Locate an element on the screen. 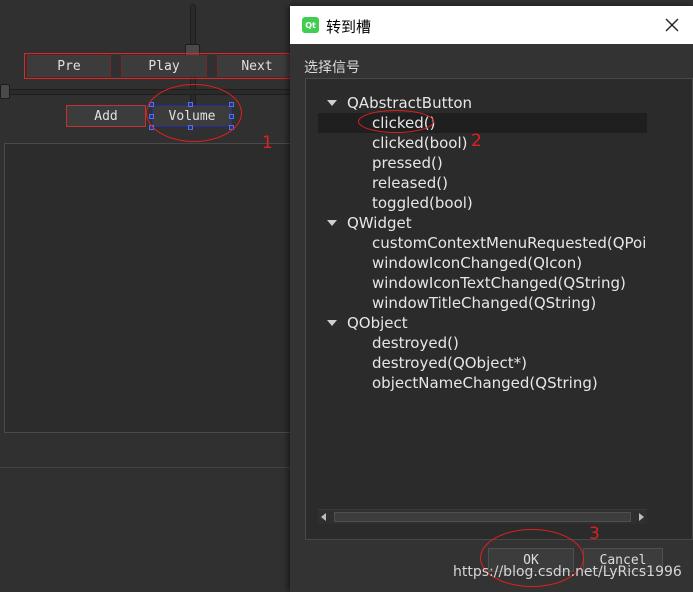 The width and height of the screenshot is (693, 592). tree-item-signal: clicked(bool) is located at coordinates (482, 143).